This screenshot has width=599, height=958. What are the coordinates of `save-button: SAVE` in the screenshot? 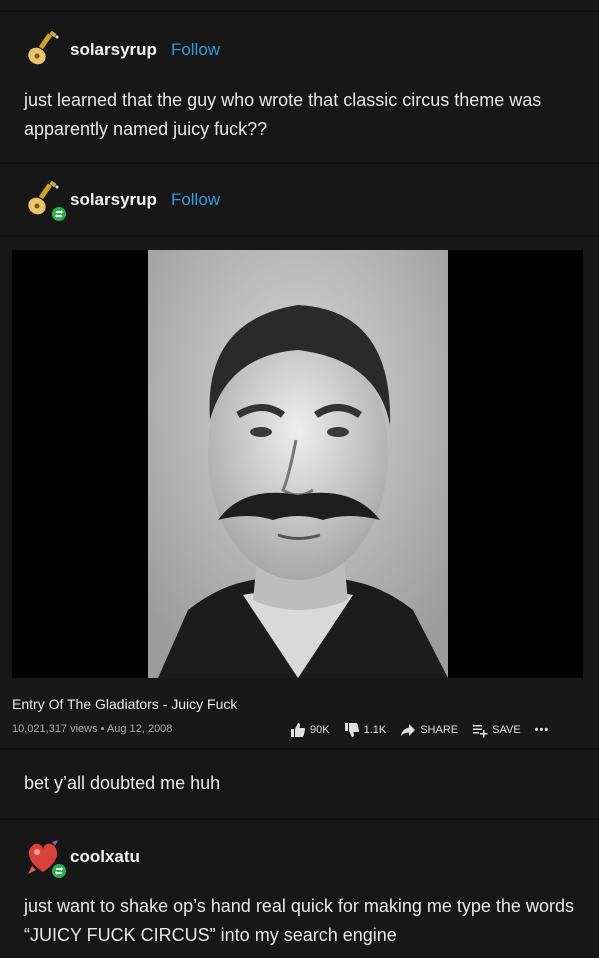 It's located at (496, 730).